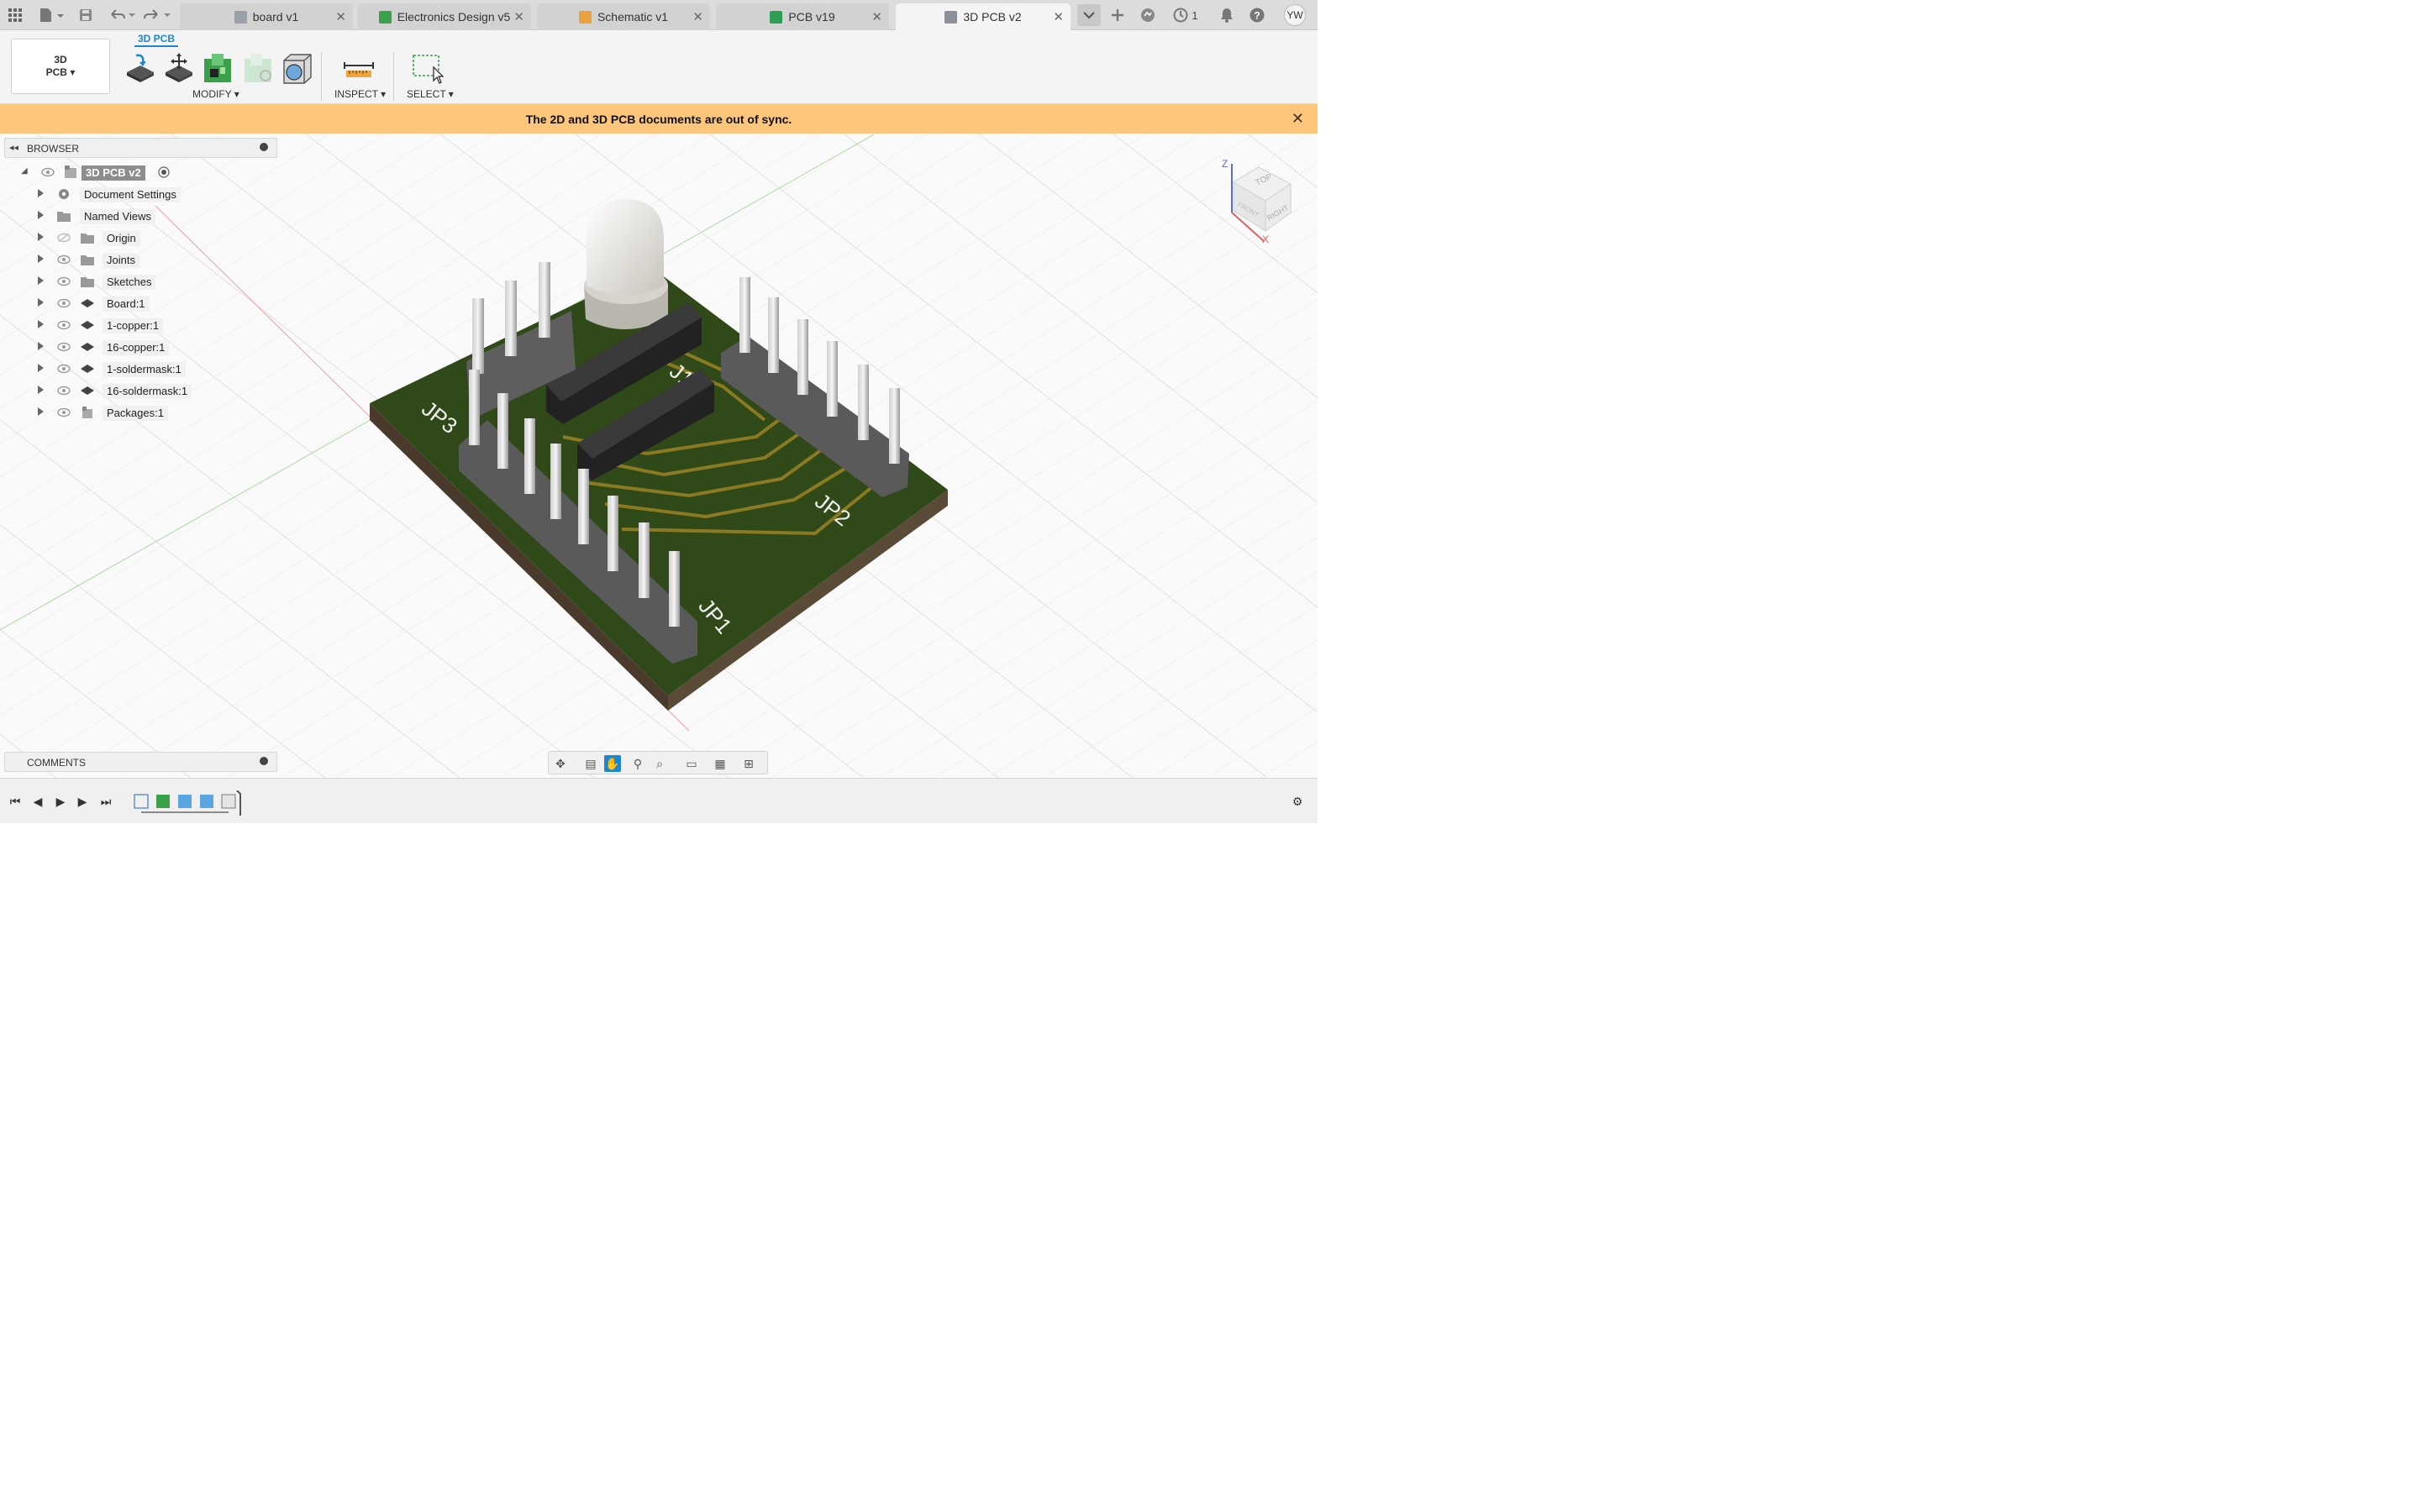  Describe the element at coordinates (144, 369) in the screenshot. I see `tree-item-label: 1-soldermask:1` at that location.